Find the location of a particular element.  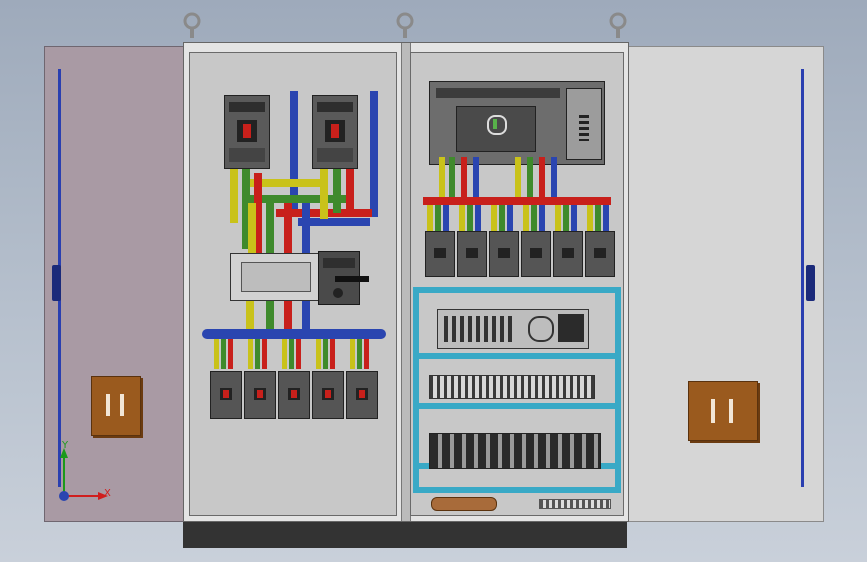

right-door-latch is located at coordinates (810, 283).